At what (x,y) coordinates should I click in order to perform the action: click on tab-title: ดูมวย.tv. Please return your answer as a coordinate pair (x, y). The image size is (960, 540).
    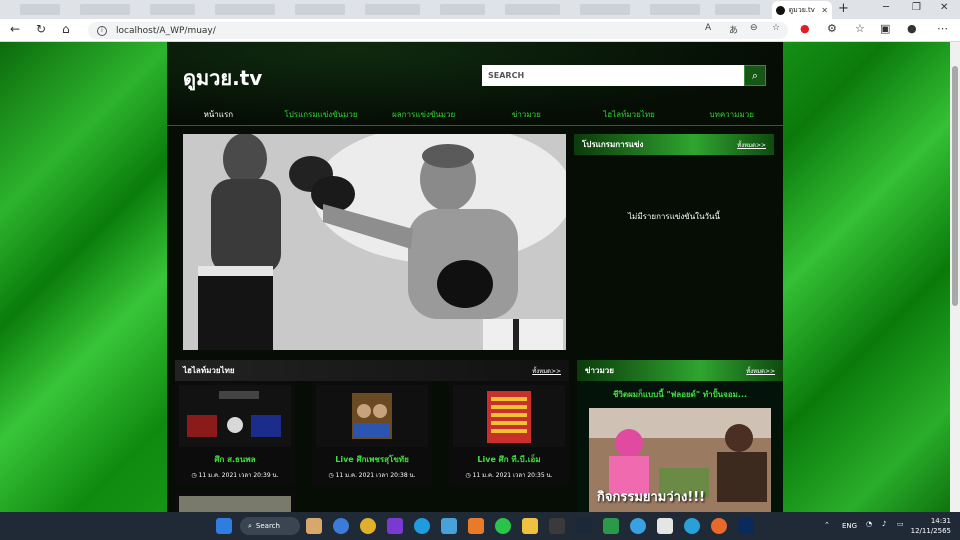
    Looking at the image, I should click on (801, 9).